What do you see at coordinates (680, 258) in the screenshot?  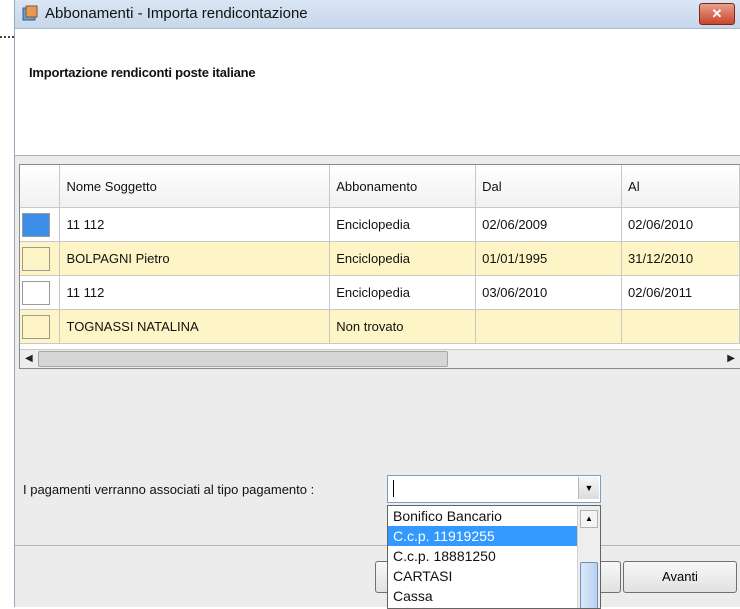 I see `cell-al: 31/12/2010` at bounding box center [680, 258].